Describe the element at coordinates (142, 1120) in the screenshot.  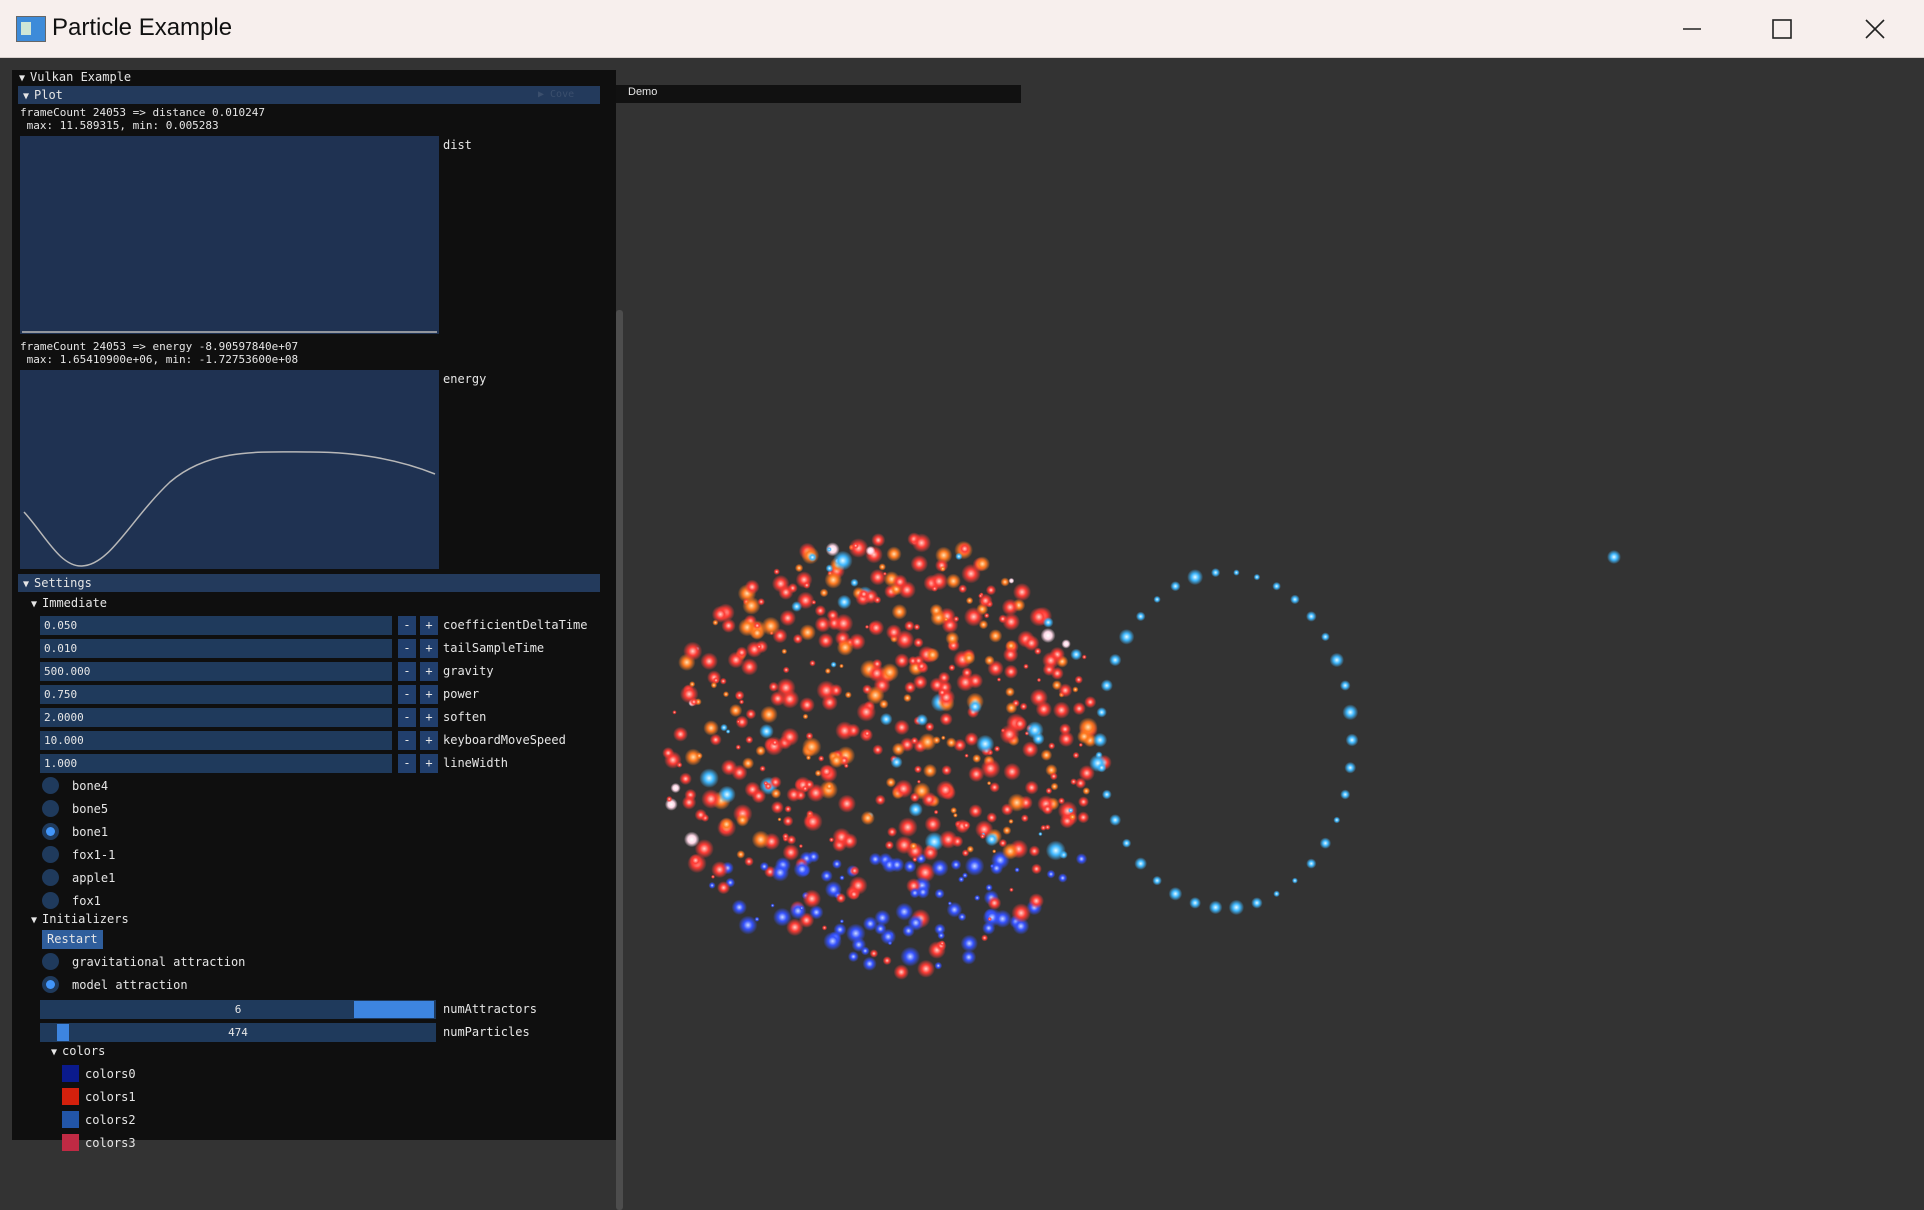
I see `color-edit-colors2: colors2` at that location.